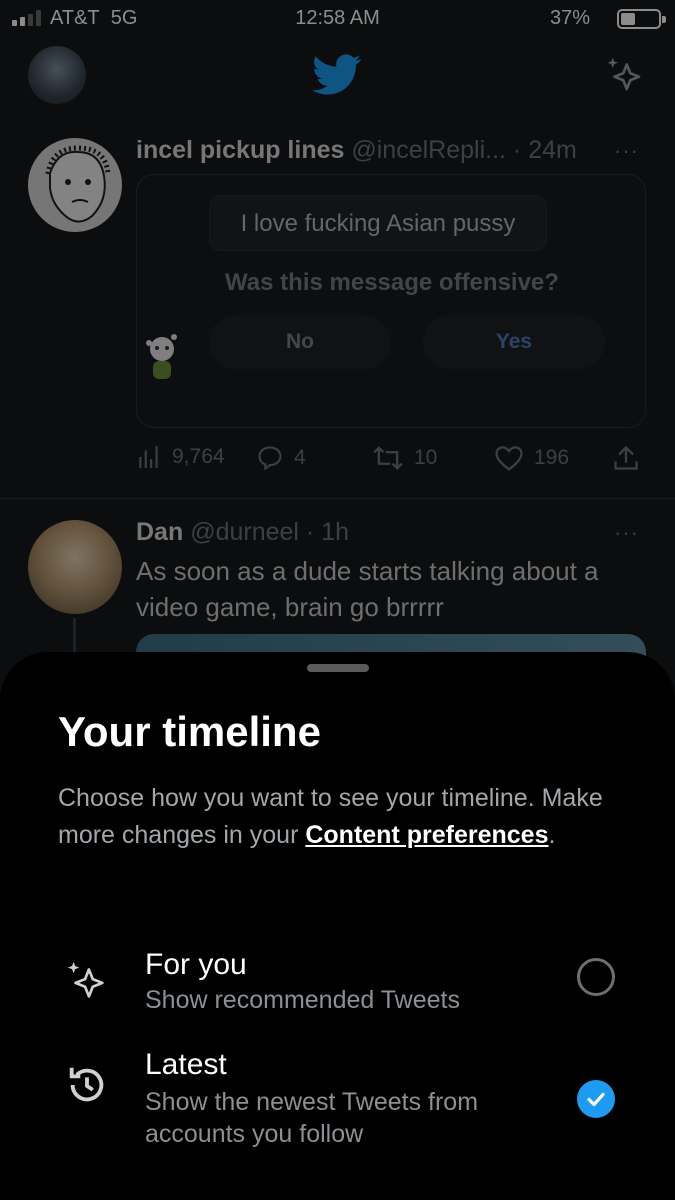 The height and width of the screenshot is (1200, 675). Describe the element at coordinates (641, 19) in the screenshot. I see `battery-icon` at that location.